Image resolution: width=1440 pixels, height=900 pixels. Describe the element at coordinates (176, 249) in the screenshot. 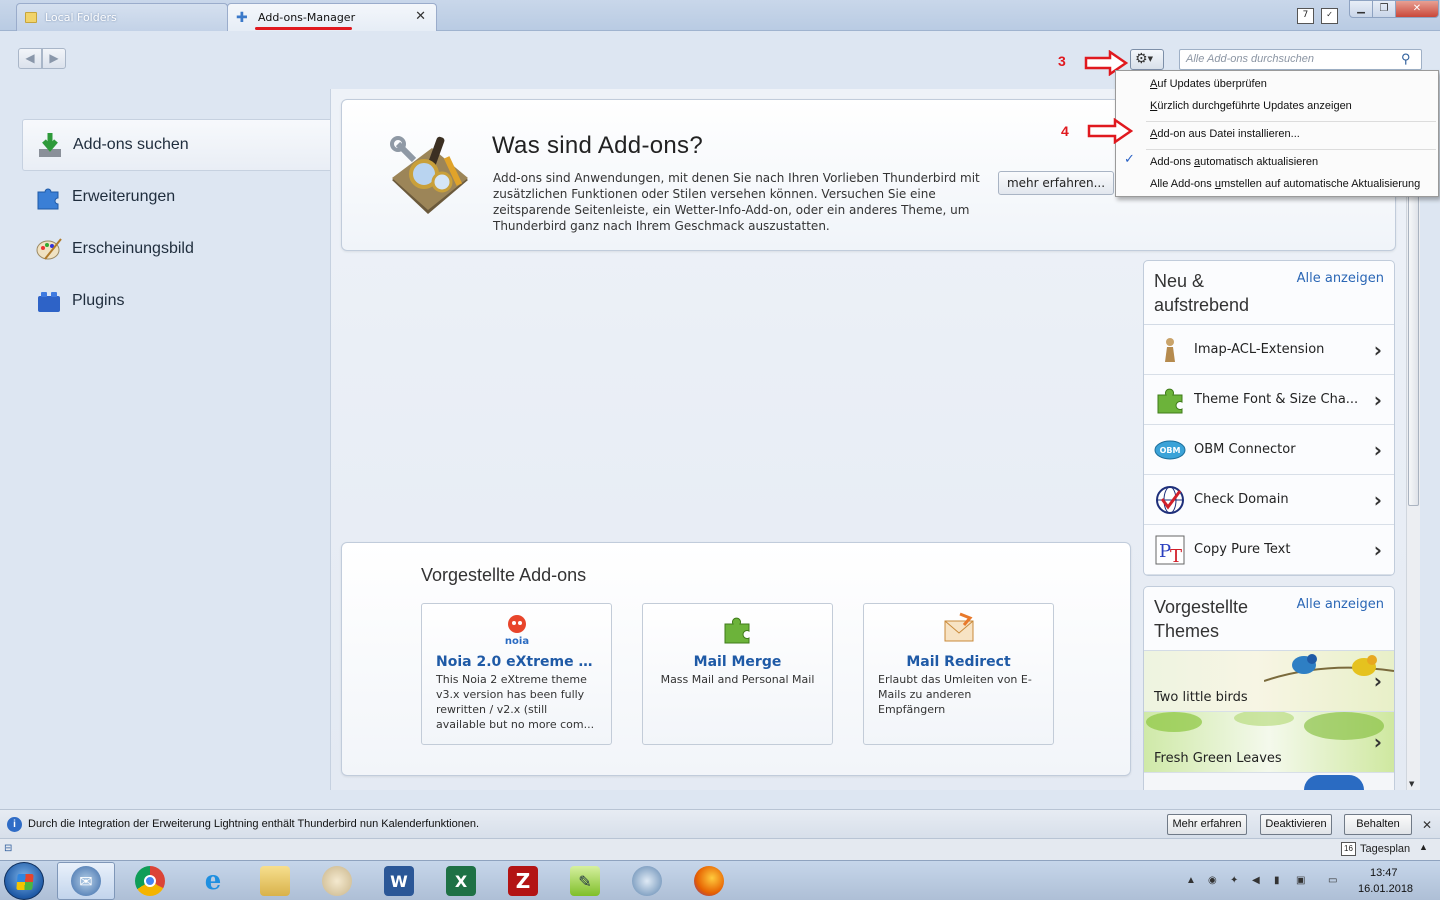

I see `sidebar-item-appearance: Erscheinungsbild` at that location.